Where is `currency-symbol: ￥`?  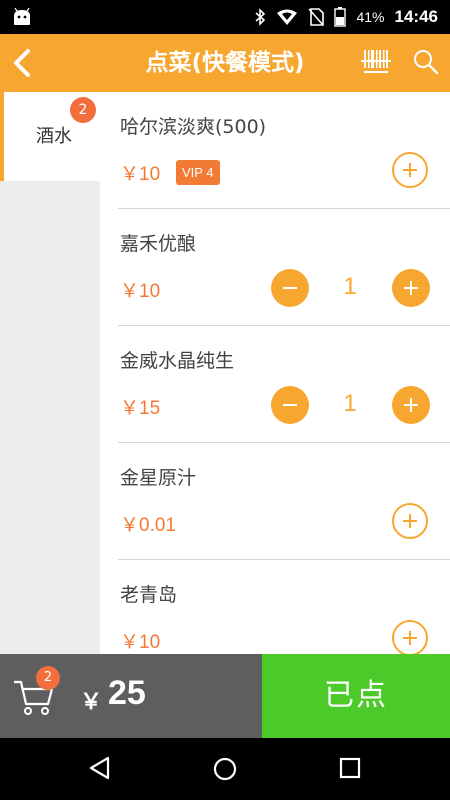 currency-symbol: ￥ is located at coordinates (91, 702).